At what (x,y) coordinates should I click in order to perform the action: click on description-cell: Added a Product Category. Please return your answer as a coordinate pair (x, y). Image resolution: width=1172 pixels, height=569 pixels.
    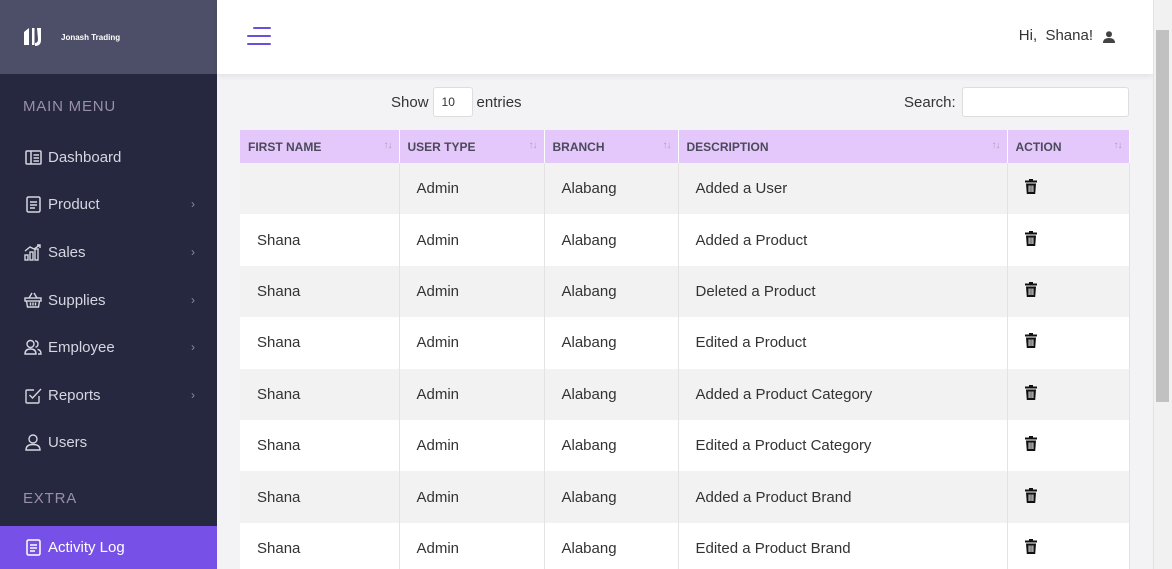
    Looking at the image, I should click on (843, 394).